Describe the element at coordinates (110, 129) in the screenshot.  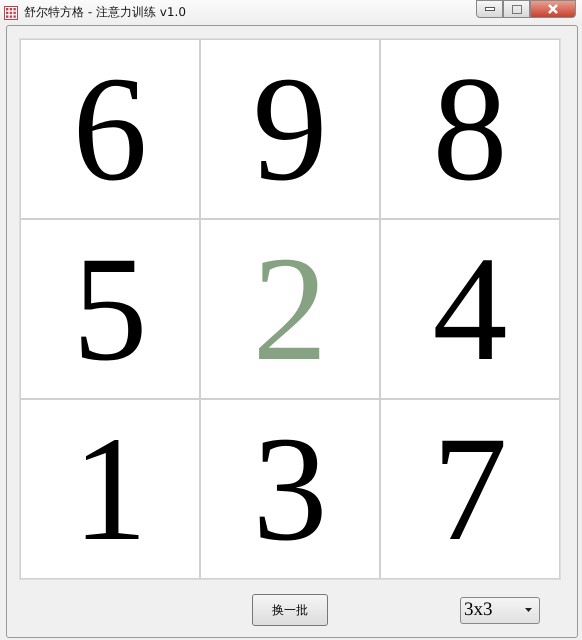
I see `number-tile: 6` at that location.